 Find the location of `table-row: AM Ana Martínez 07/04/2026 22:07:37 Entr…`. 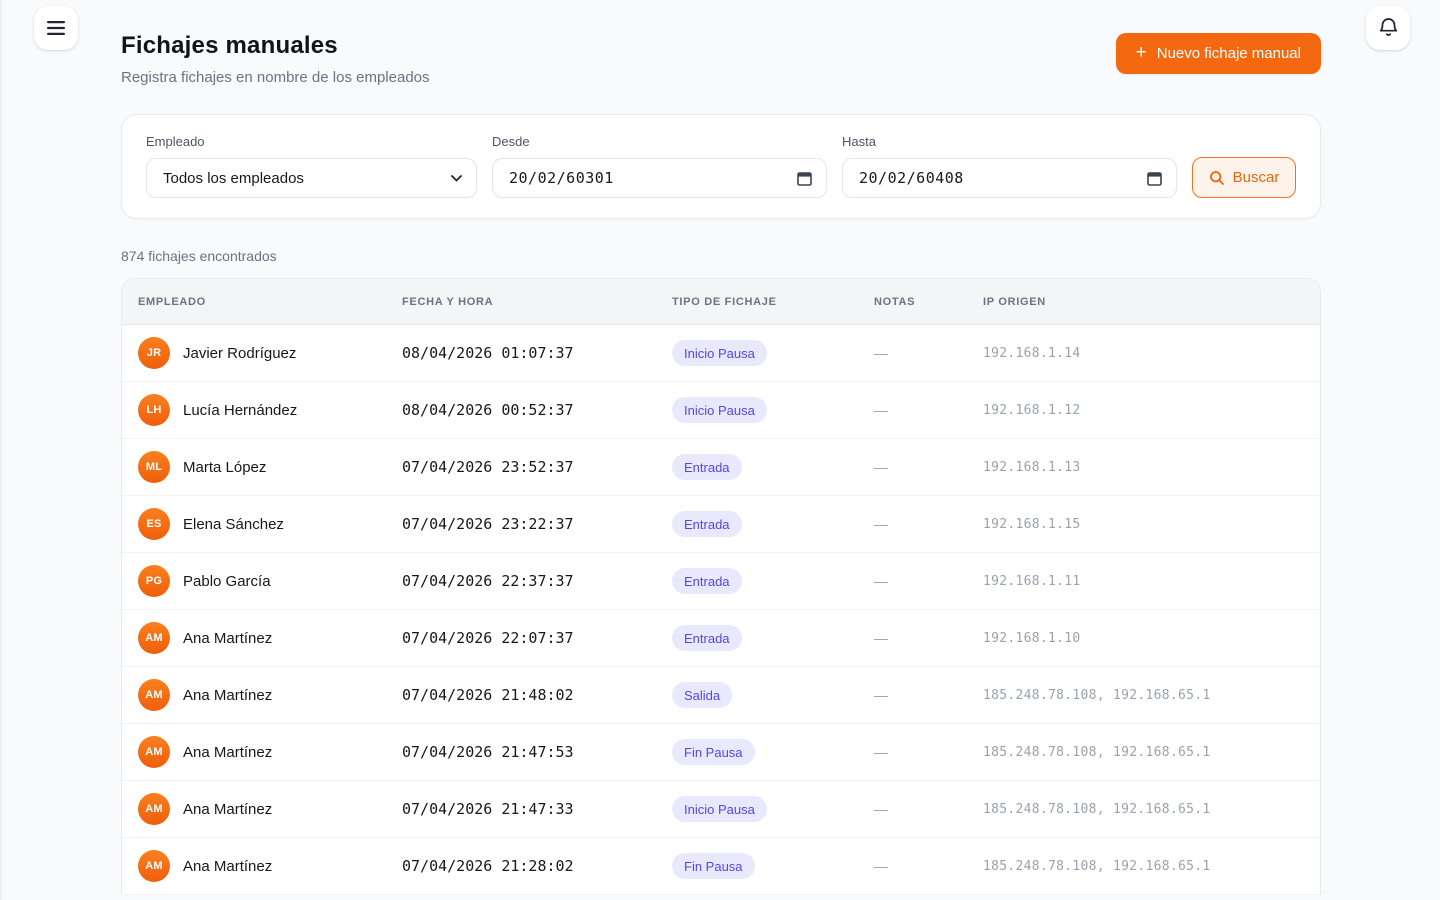

table-row: AM Ana Martínez 07/04/2026 22:07:37 Entr… is located at coordinates (721, 638).